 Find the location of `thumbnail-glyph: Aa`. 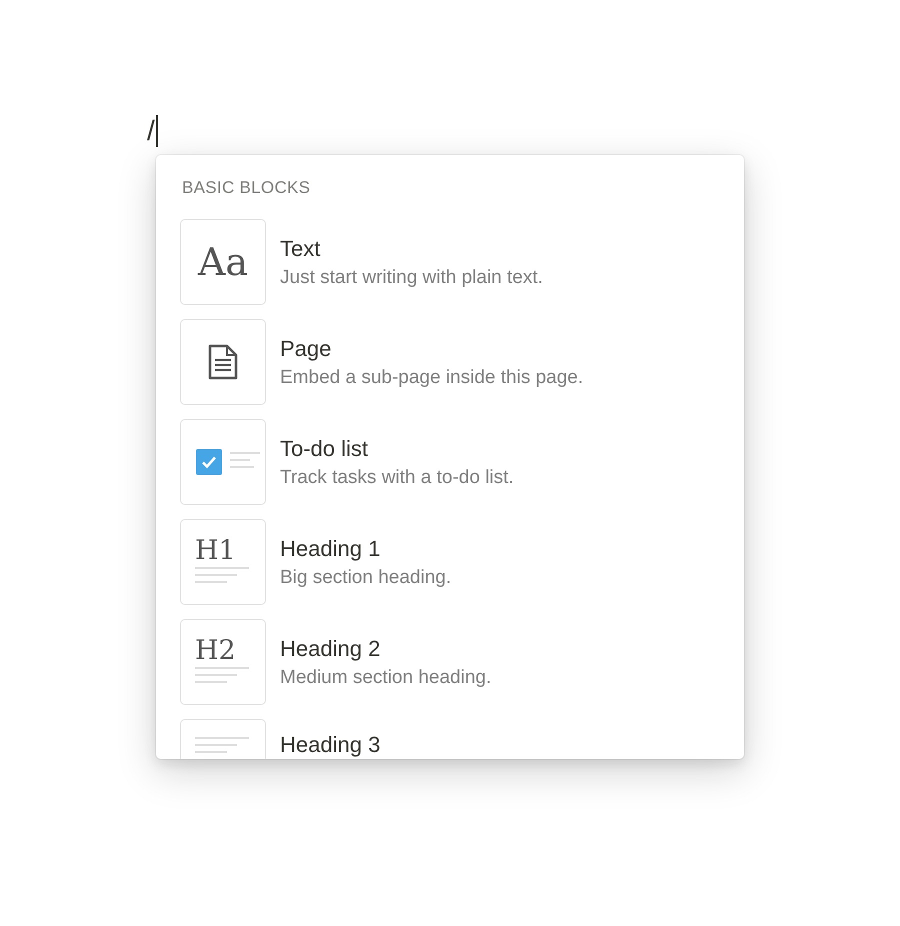

thumbnail-glyph: Aa is located at coordinates (223, 262).